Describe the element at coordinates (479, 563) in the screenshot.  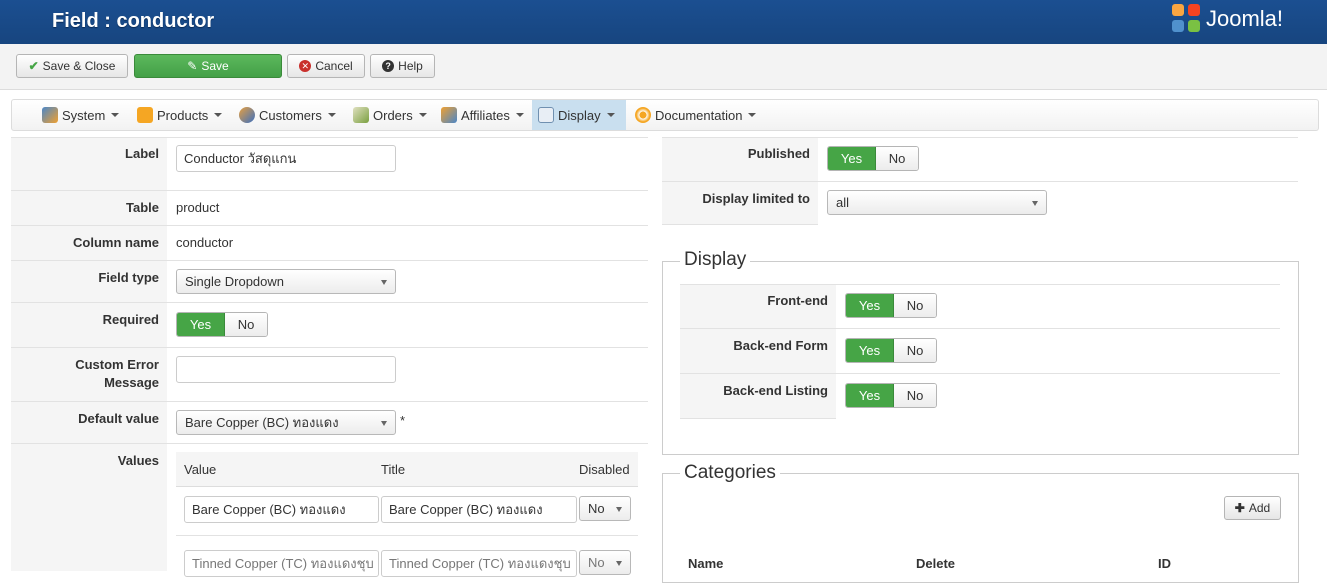
I see `title-input: Tinned Copper (TC) ทองแดงชุบ` at that location.